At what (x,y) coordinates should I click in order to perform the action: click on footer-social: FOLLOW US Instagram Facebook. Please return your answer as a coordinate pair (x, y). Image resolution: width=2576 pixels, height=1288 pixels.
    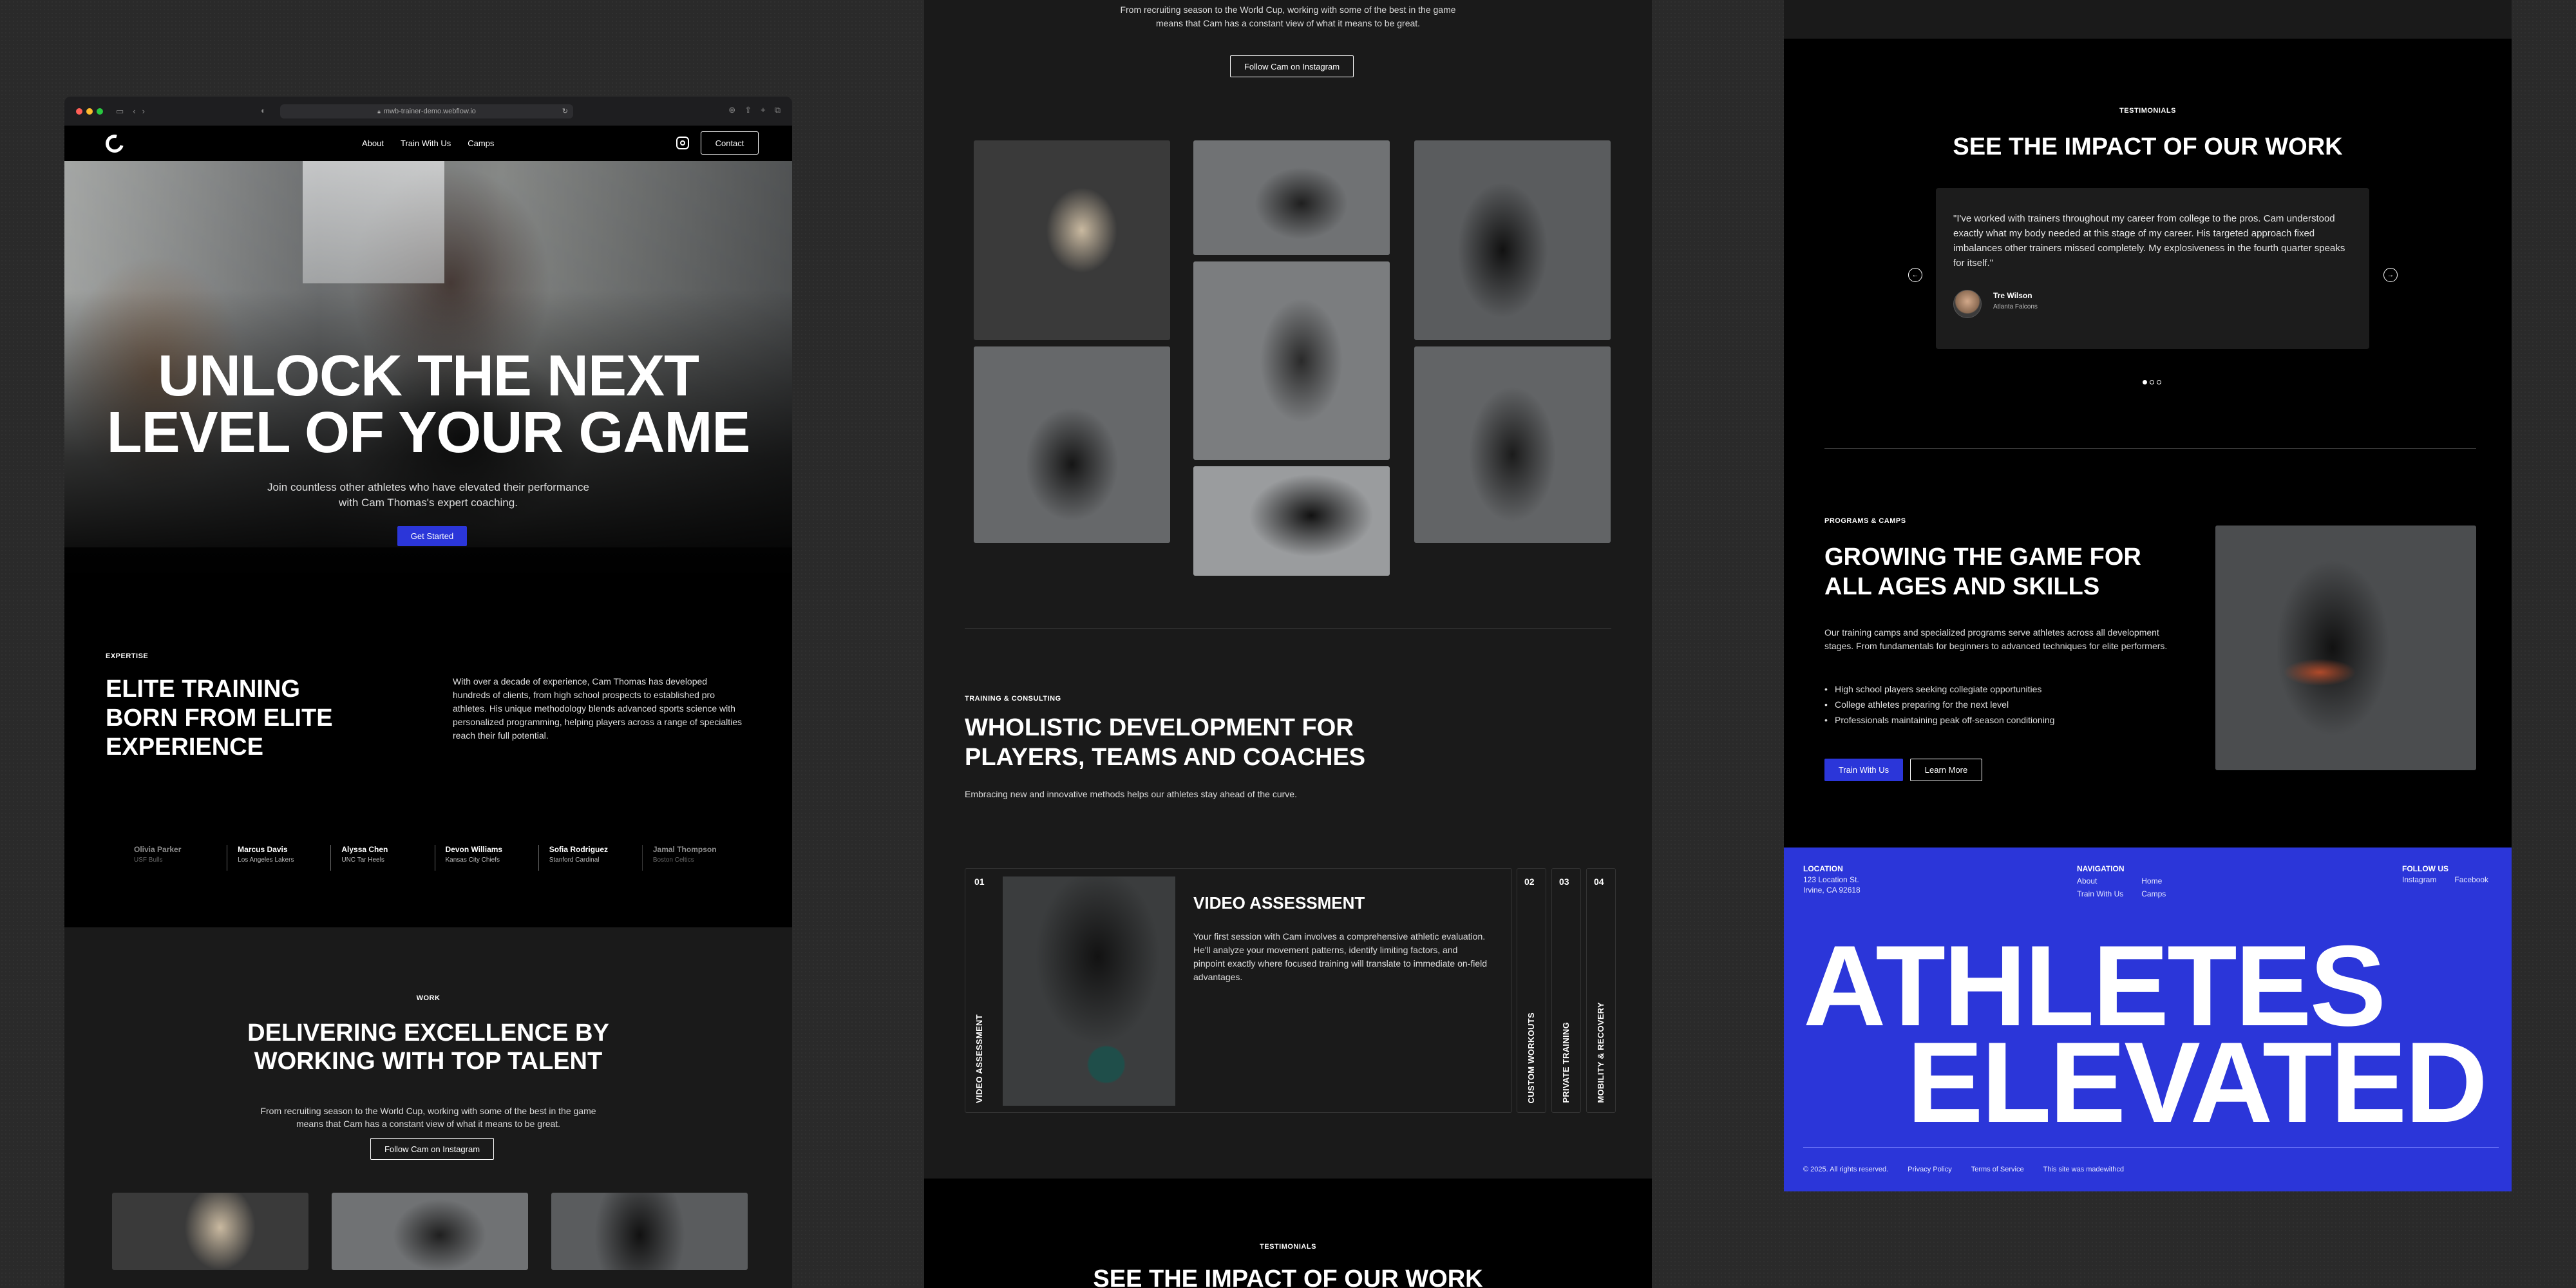
    Looking at the image, I should click on (2445, 875).